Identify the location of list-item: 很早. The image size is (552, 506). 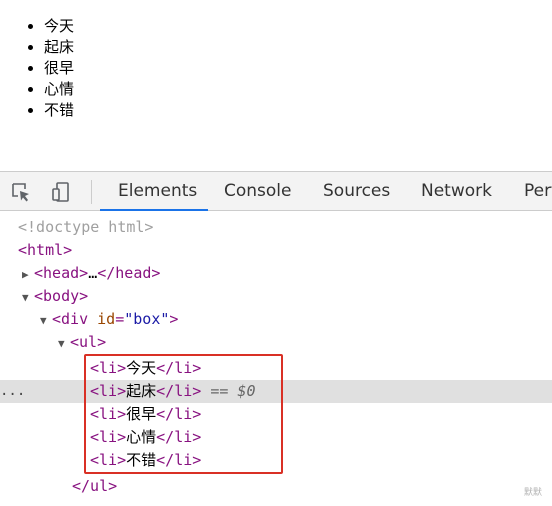
(298, 68).